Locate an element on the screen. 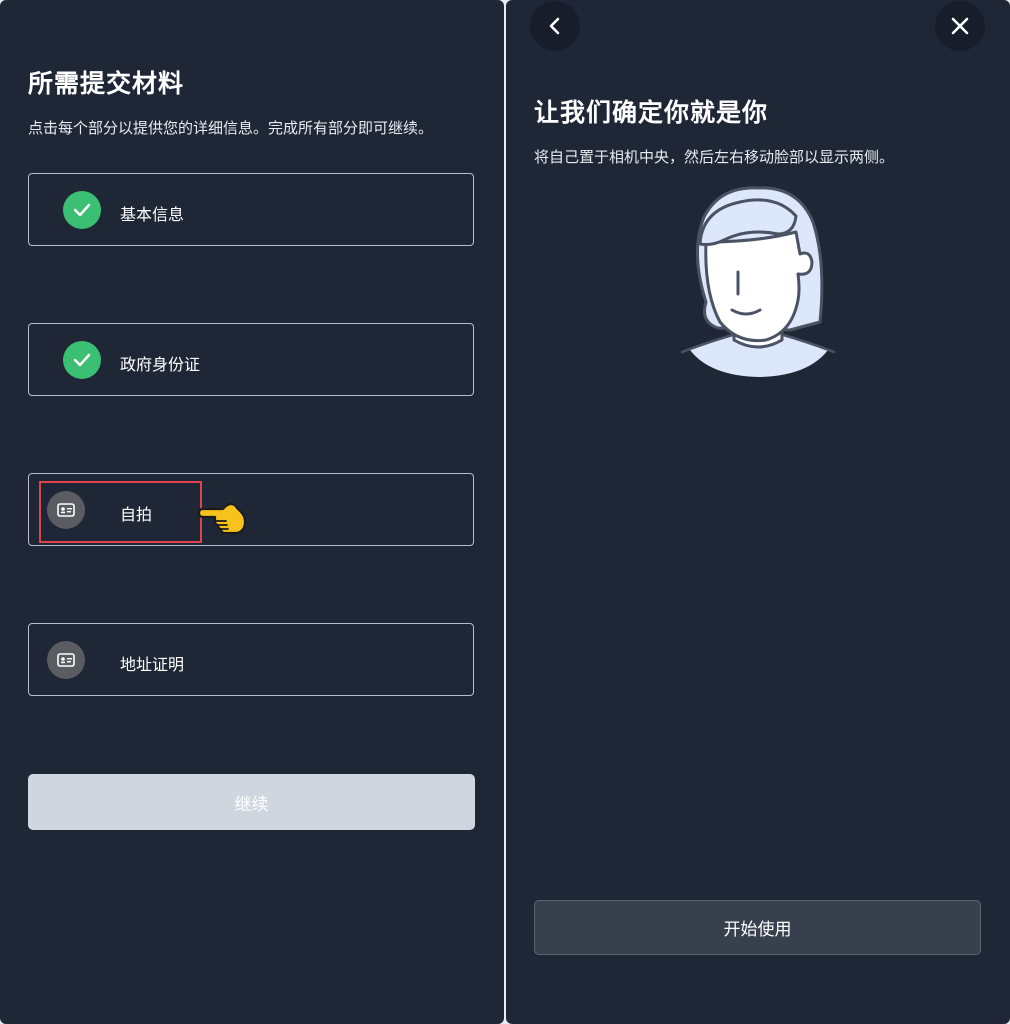 Image resolution: width=1010 pixels, height=1024 pixels. chevron-left-icon is located at coordinates (554, 26).